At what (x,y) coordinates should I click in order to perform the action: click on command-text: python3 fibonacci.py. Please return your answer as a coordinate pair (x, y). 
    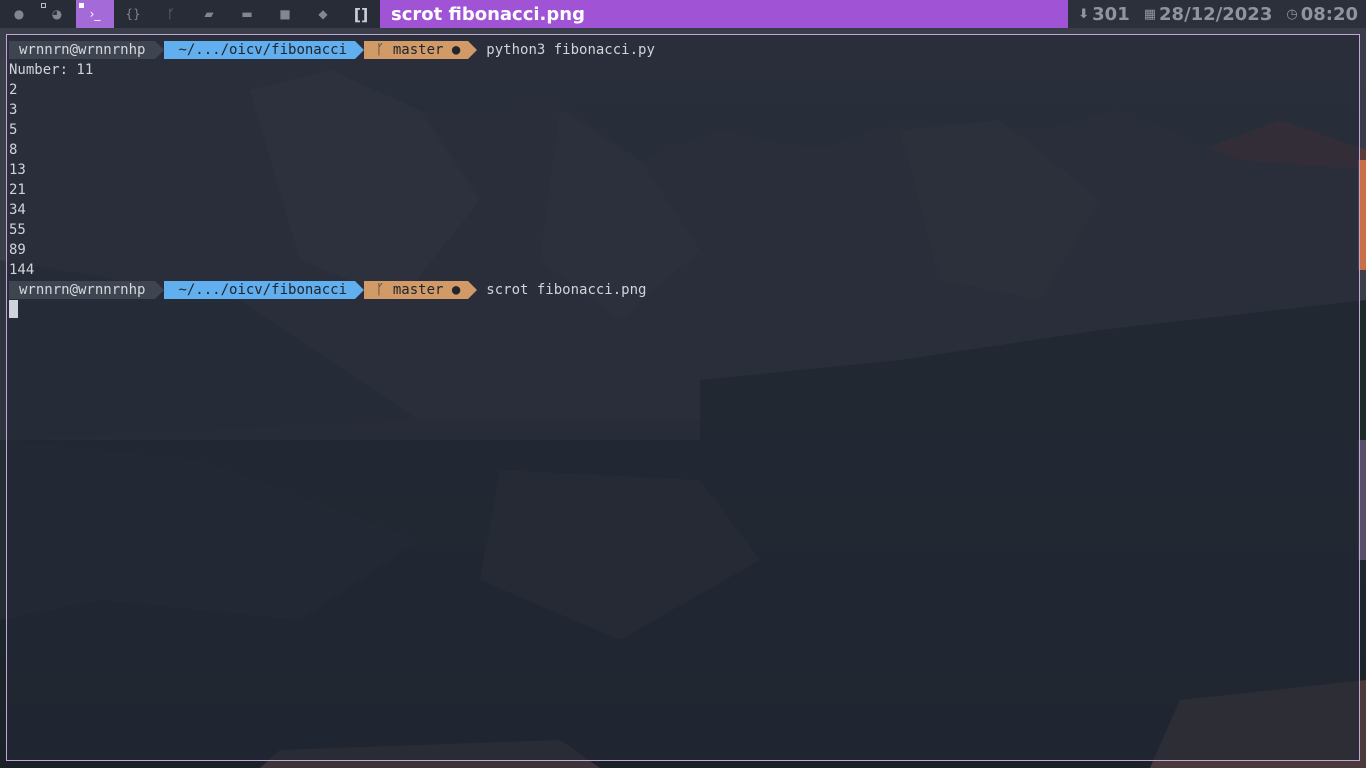
    Looking at the image, I should click on (570, 50).